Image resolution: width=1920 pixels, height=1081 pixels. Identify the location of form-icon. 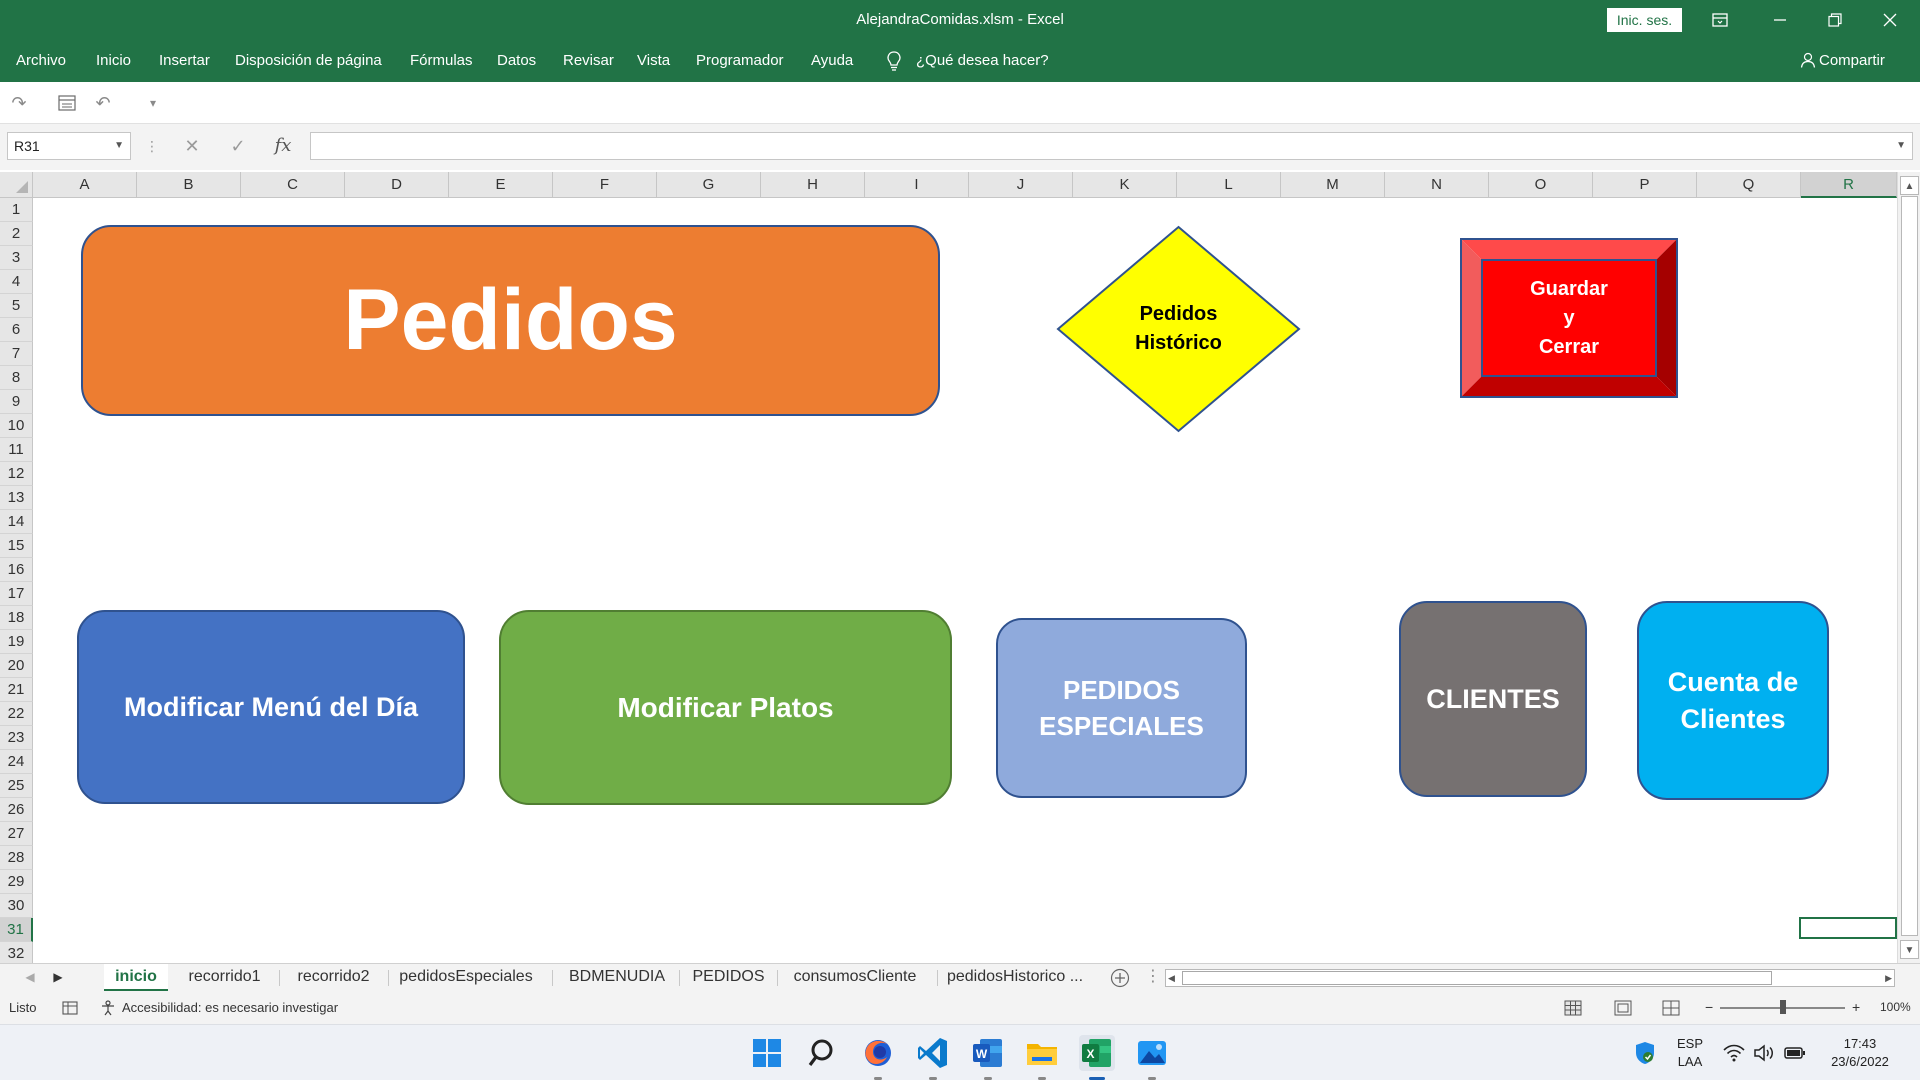
(67, 103).